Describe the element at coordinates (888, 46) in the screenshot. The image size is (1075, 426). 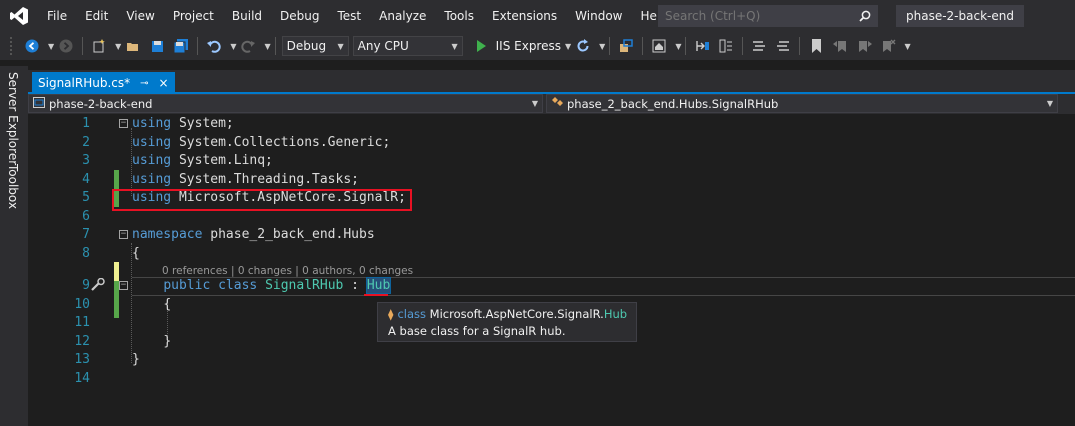
I see `clear-bookmarks-icon` at that location.